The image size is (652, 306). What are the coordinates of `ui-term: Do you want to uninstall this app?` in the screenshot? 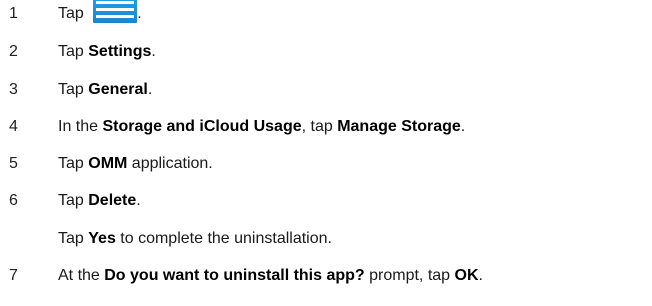 It's located at (234, 275).